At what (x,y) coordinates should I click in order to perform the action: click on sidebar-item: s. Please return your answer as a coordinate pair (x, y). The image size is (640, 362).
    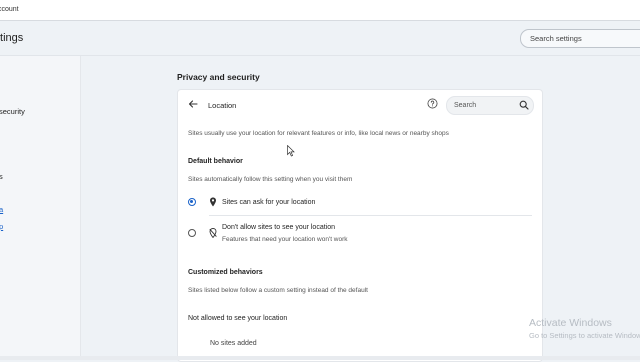
    Looking at the image, I should click on (1, 176).